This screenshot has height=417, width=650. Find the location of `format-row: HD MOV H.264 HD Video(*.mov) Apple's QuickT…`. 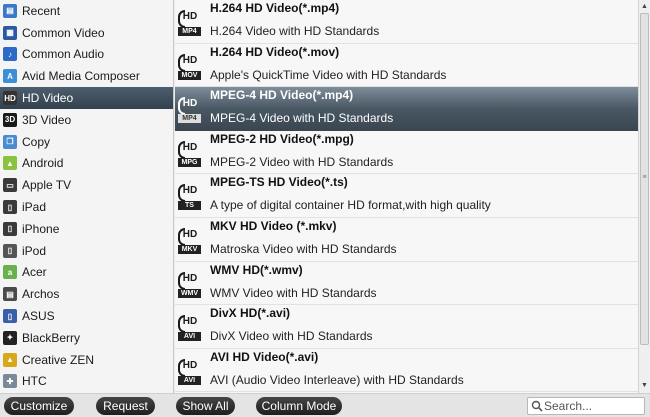

format-row: HD MOV H.264 HD Video(*.mov) Apple's QuickT… is located at coordinates (406, 66).